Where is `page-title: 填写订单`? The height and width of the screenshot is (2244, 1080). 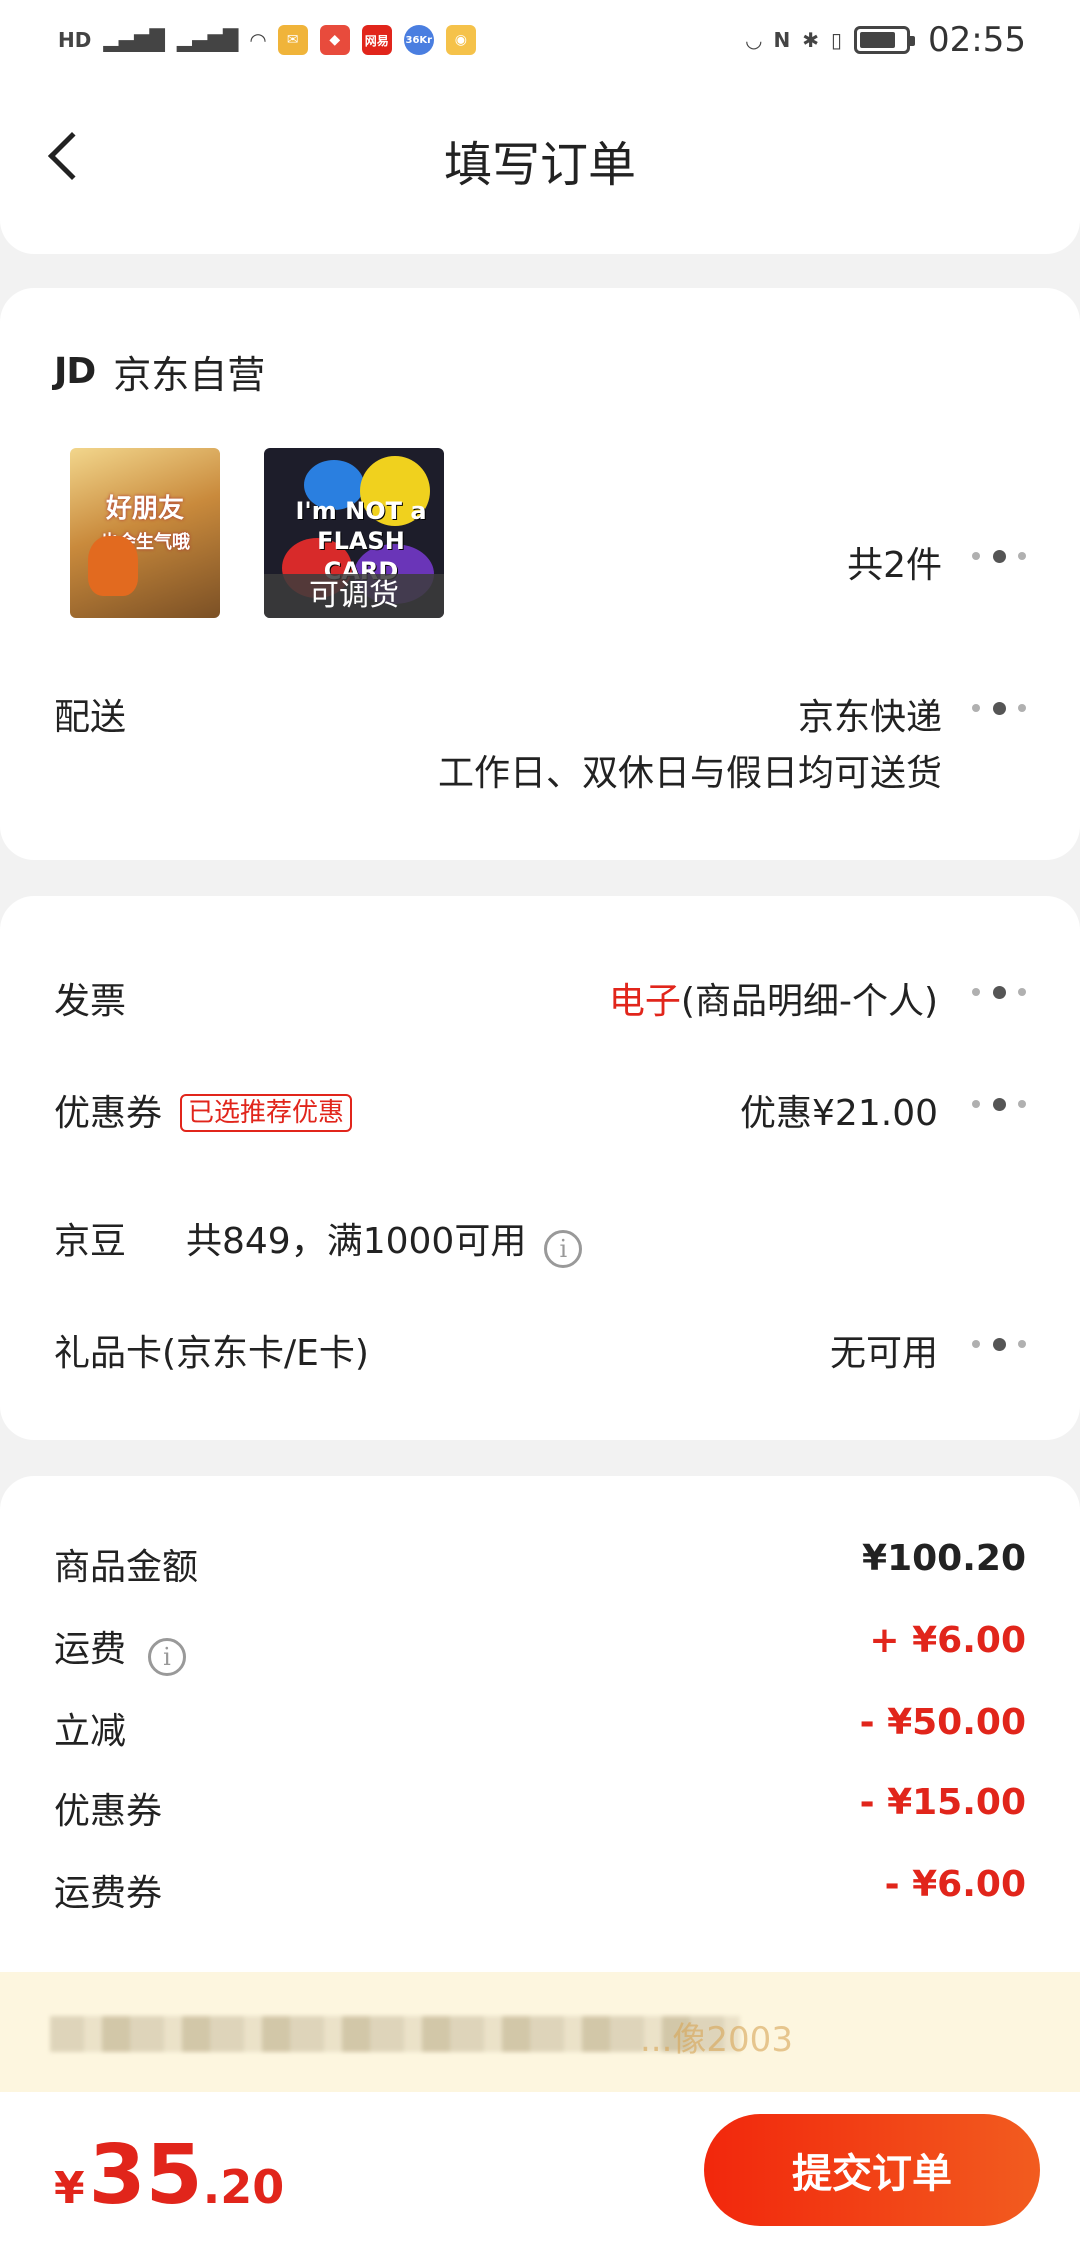 page-title: 填写订单 is located at coordinates (539, 165).